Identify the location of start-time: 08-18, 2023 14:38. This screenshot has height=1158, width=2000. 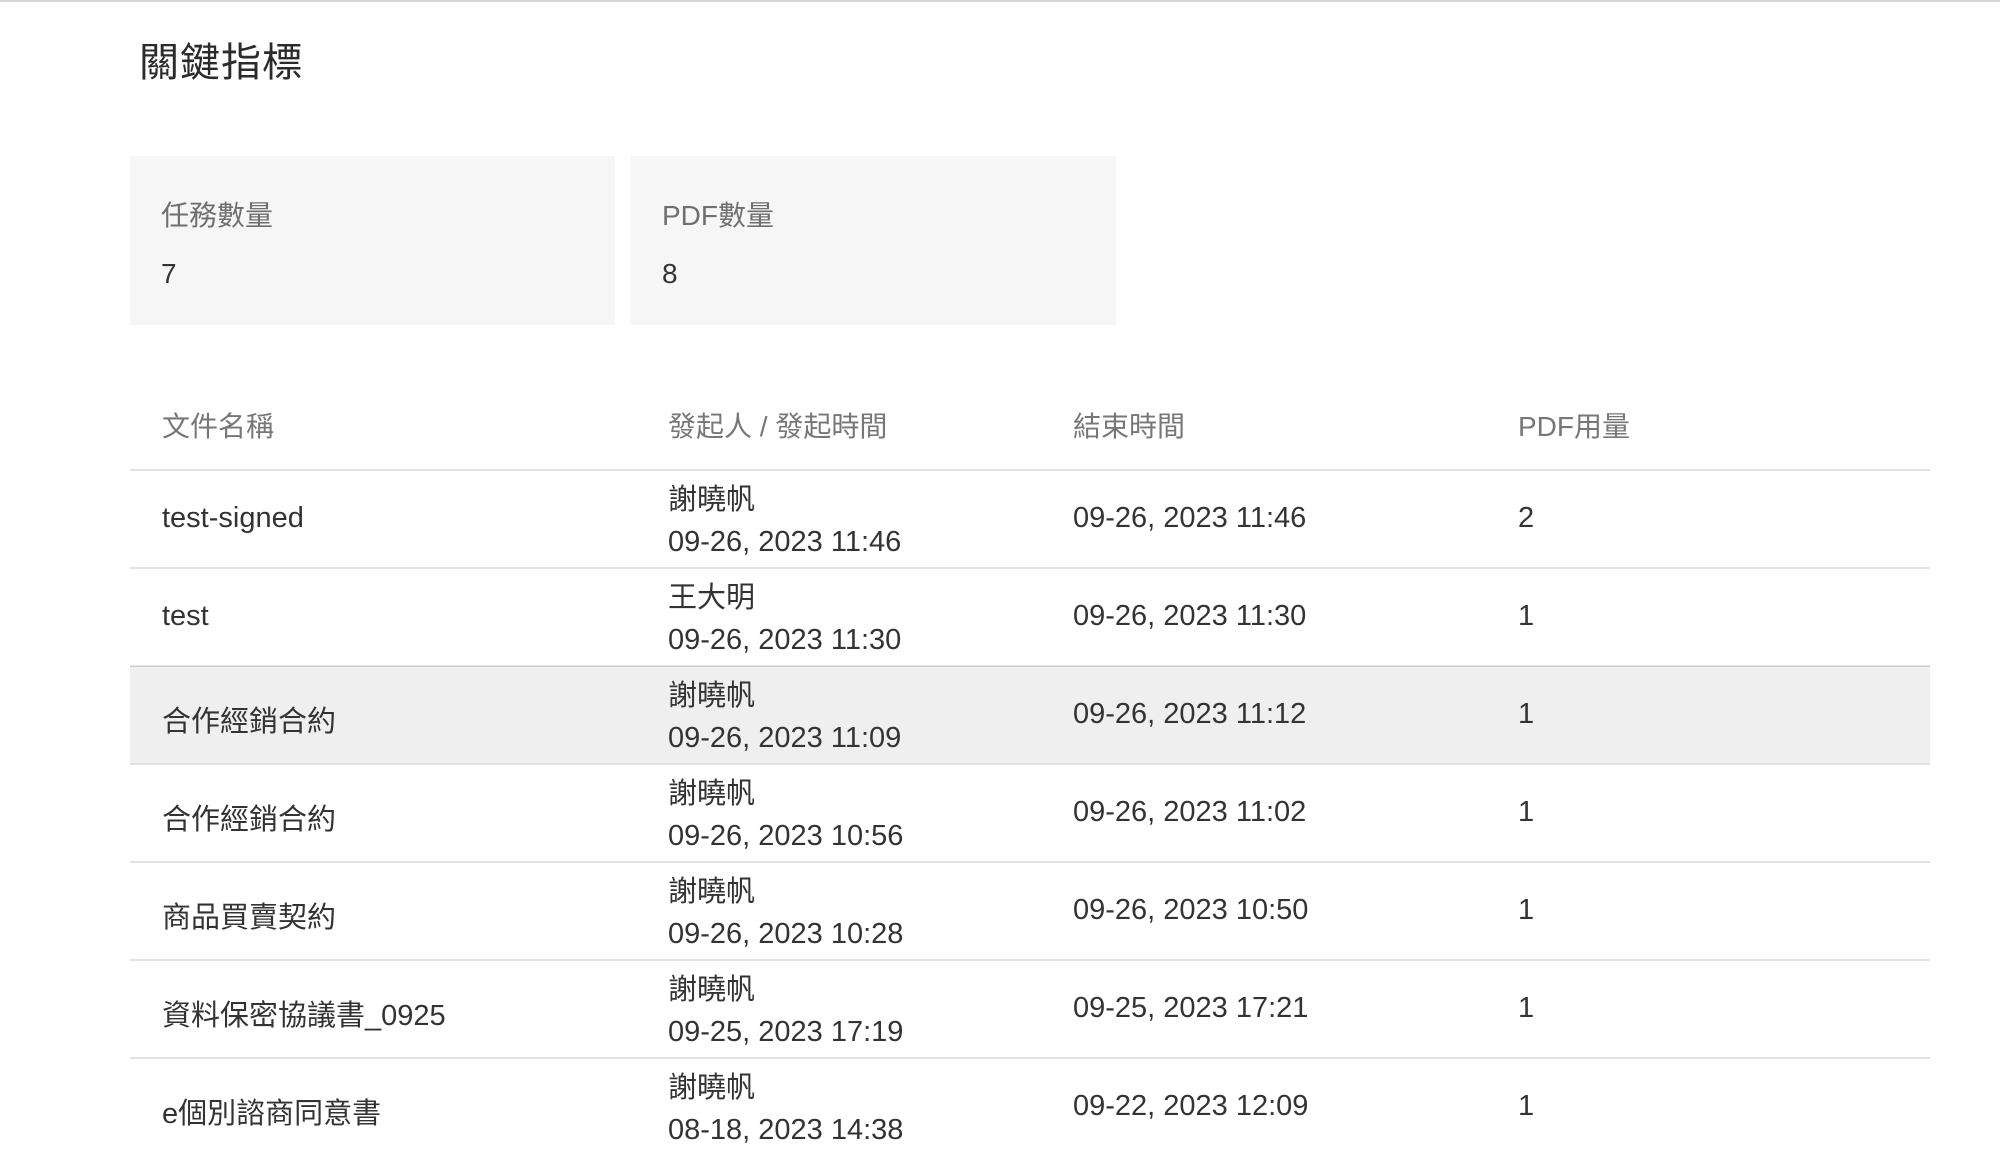
(786, 1130).